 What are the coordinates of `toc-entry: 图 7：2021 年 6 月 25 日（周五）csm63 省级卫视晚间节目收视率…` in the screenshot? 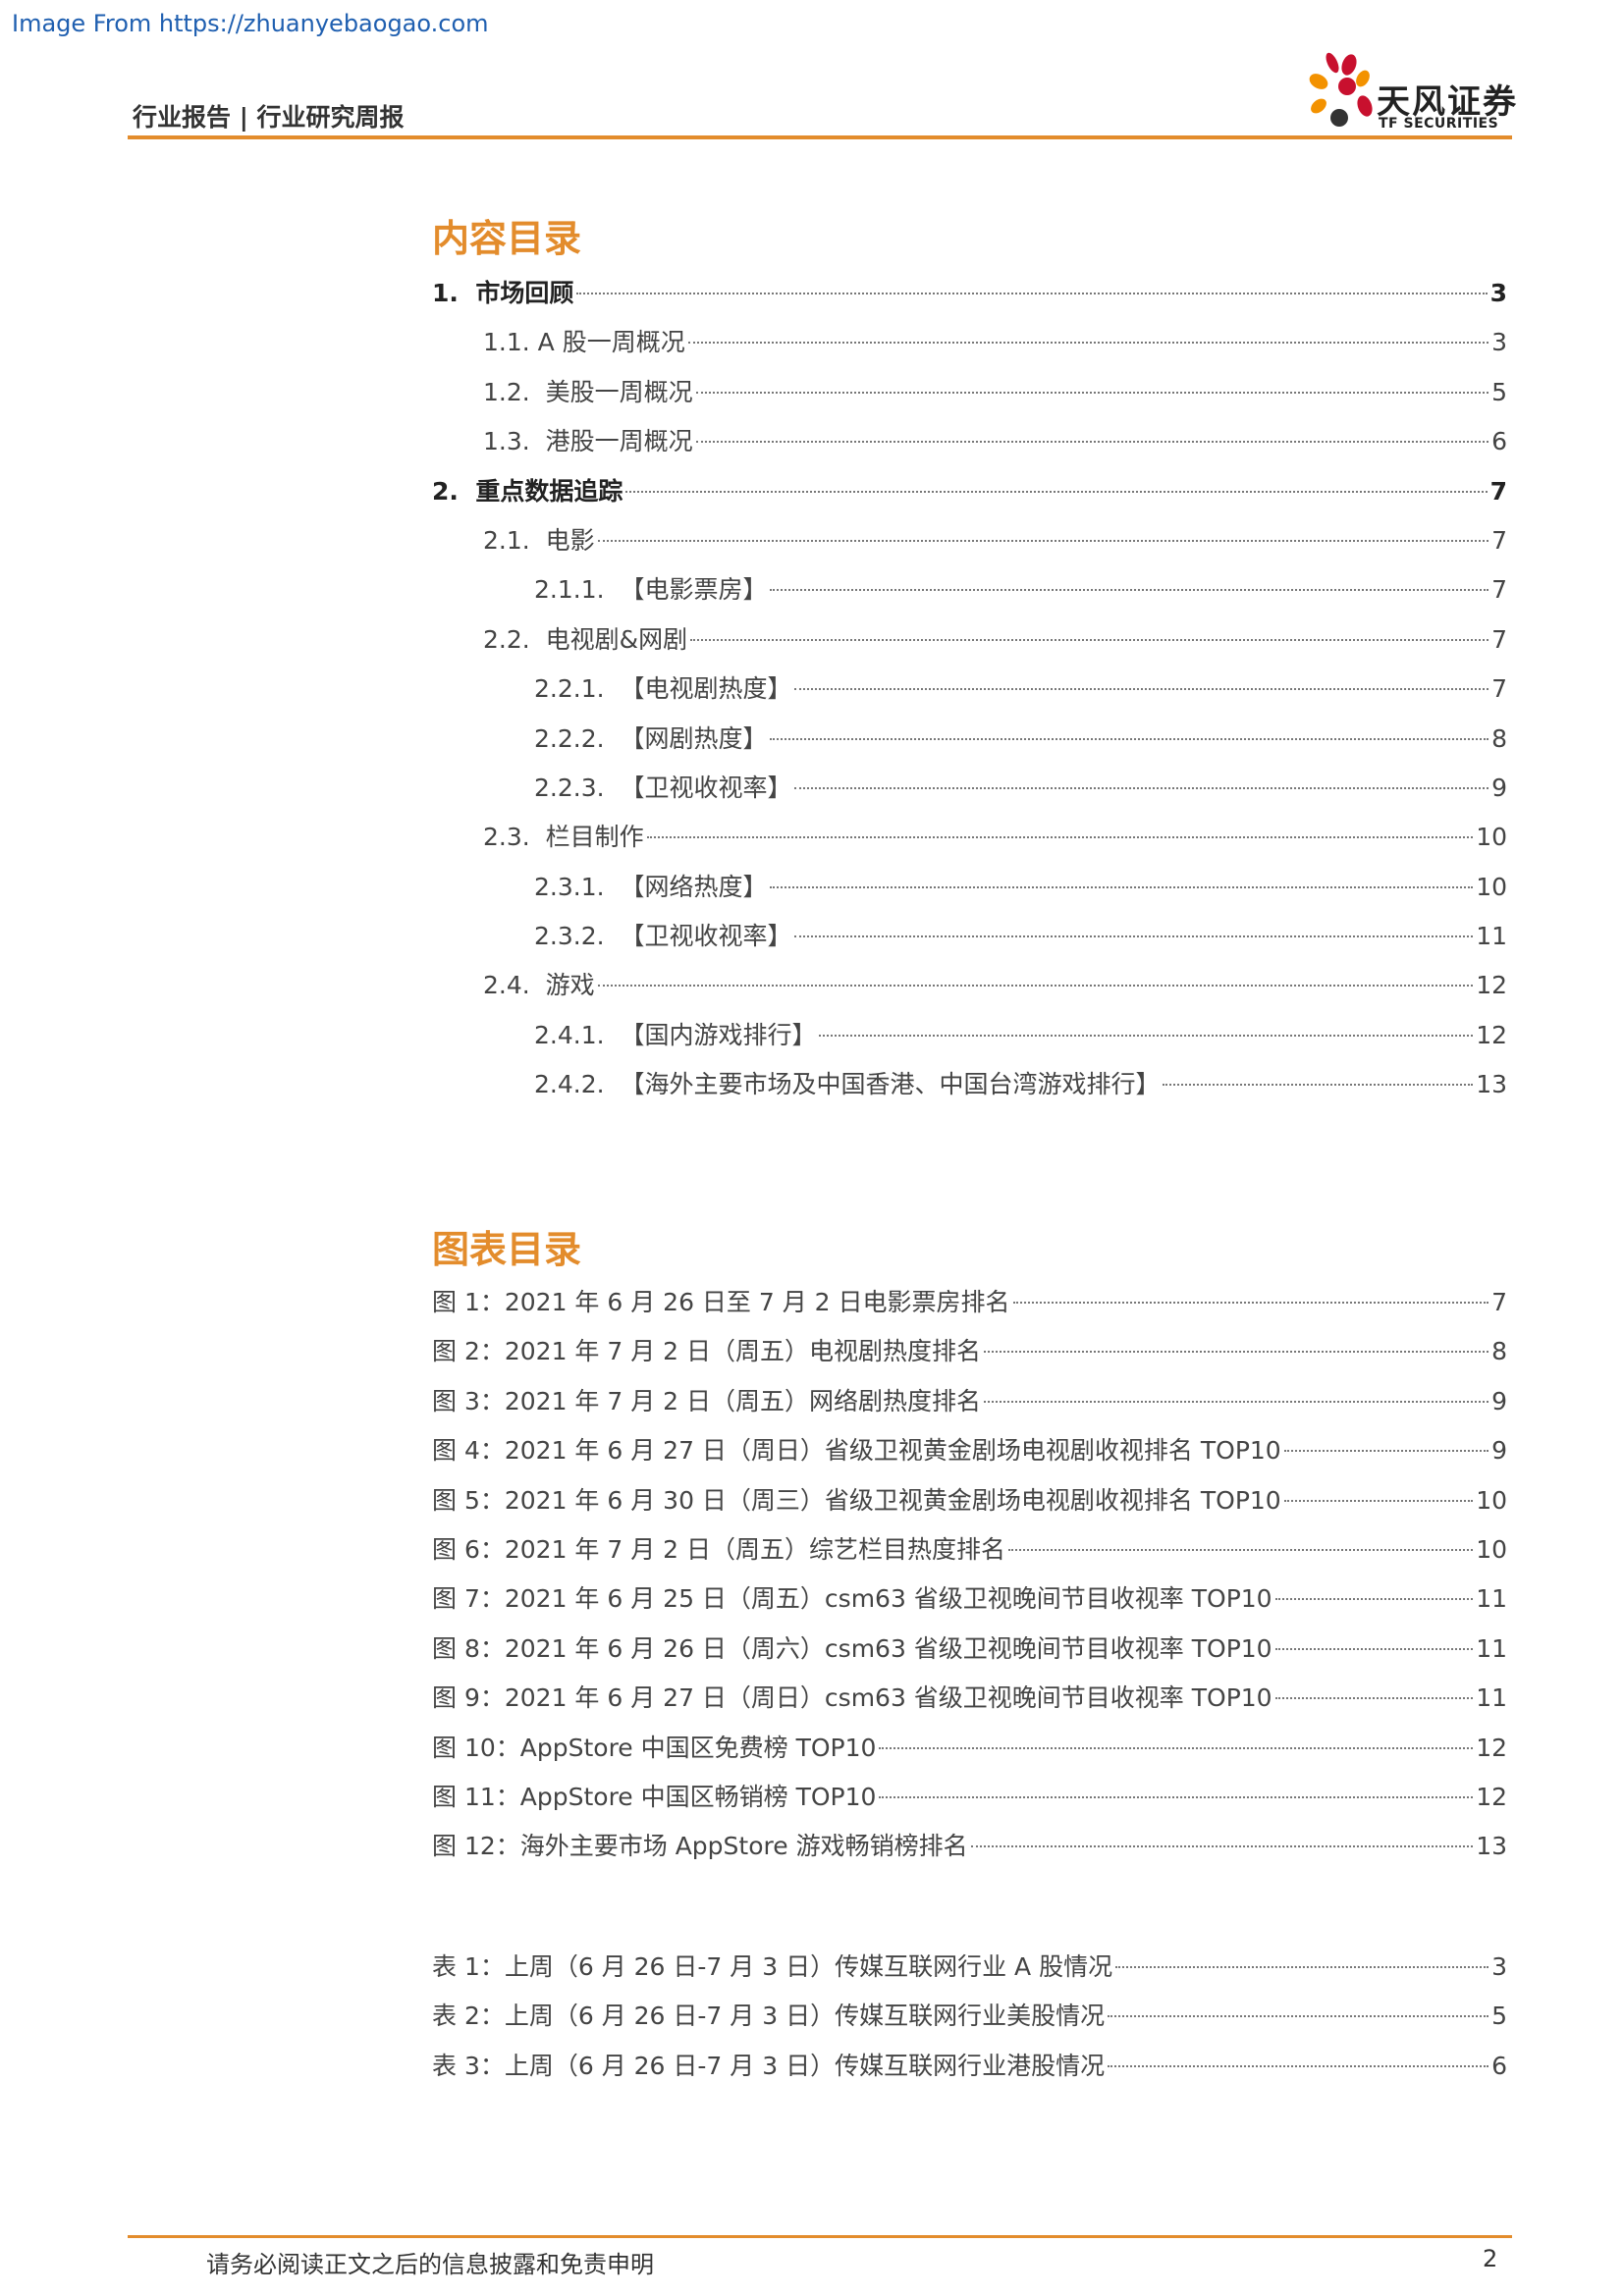 It's located at (969, 1600).